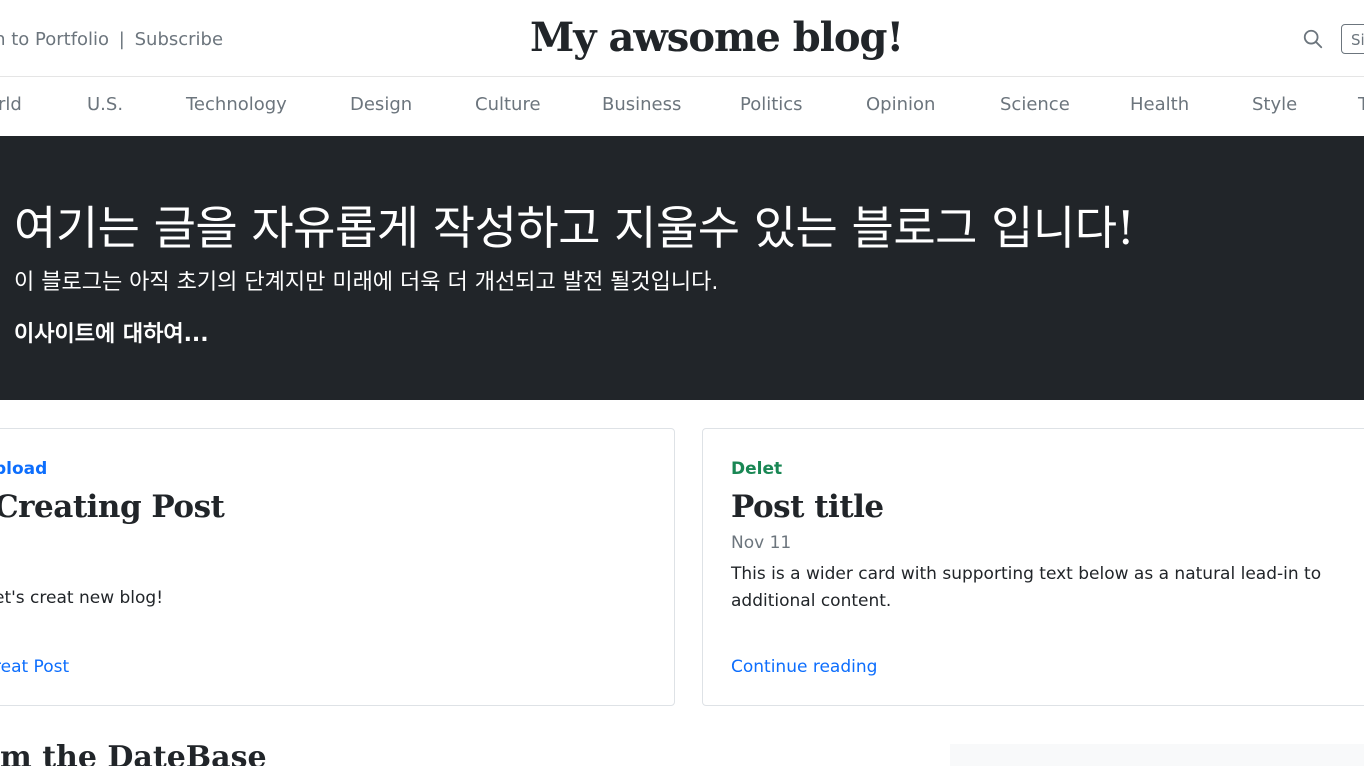  Describe the element at coordinates (133, 753) in the screenshot. I see `section-heading: om the DateBase` at that location.